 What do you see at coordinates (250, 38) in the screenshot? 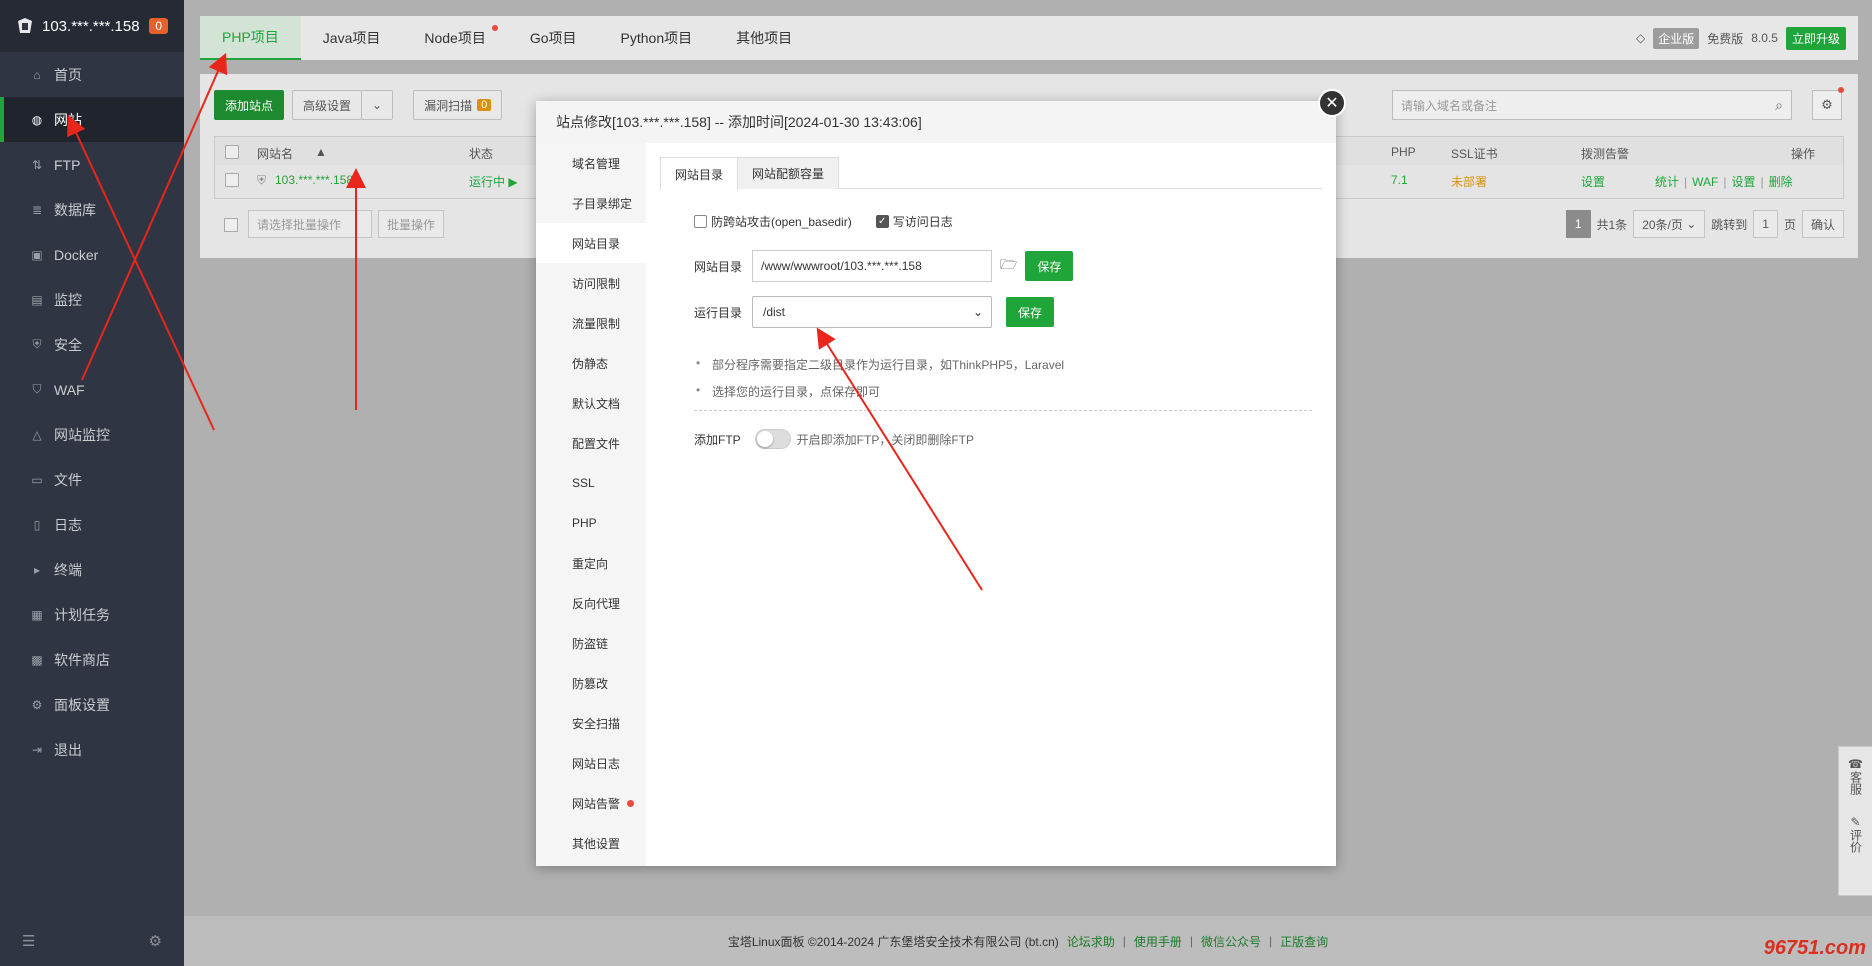
I see `project-tab: PHP项目` at bounding box center [250, 38].